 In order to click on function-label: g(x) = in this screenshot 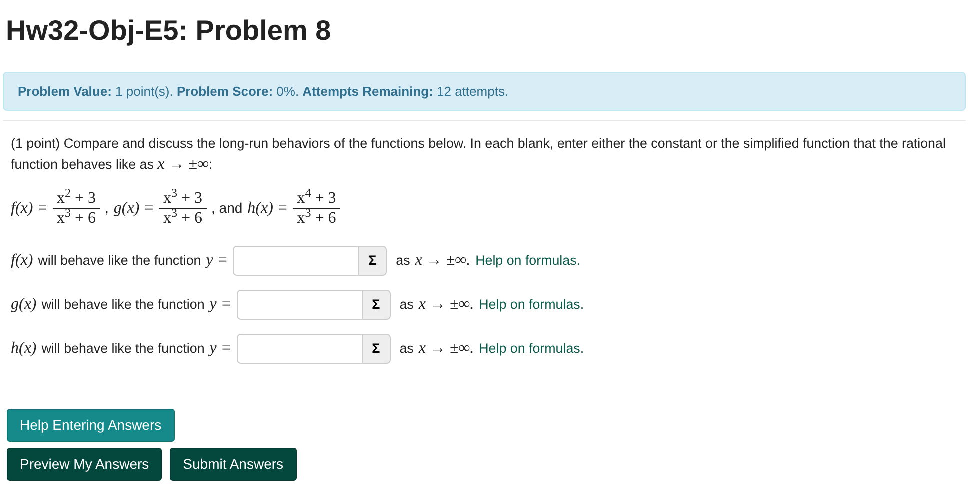, I will do `click(134, 208)`.